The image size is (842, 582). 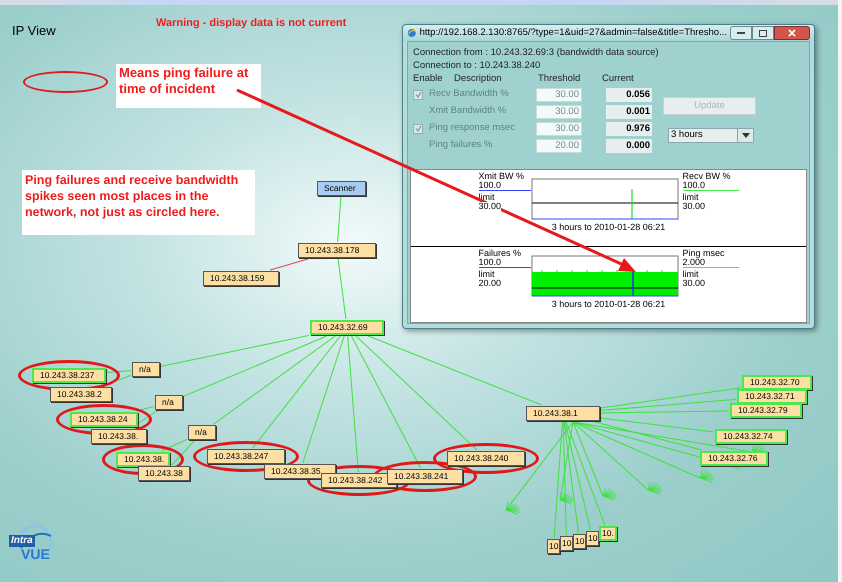 I want to click on network-node: 10.243.38.24, so click(x=104, y=419).